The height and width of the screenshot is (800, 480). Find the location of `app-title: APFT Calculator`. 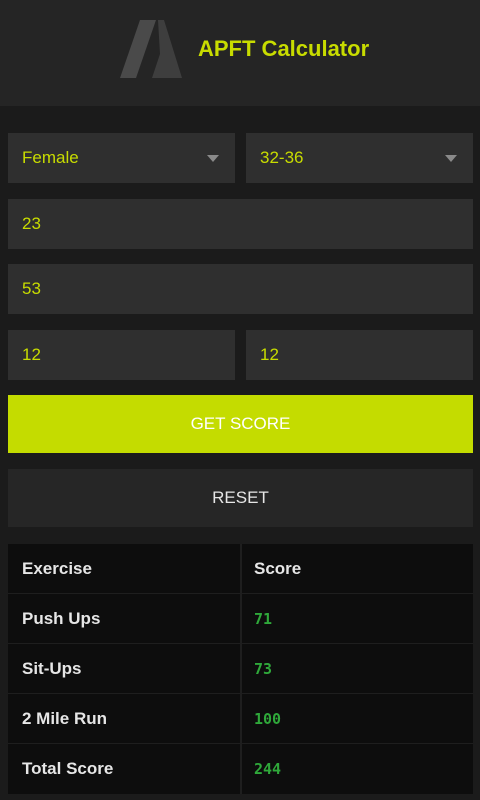

app-title: APFT Calculator is located at coordinates (284, 48).